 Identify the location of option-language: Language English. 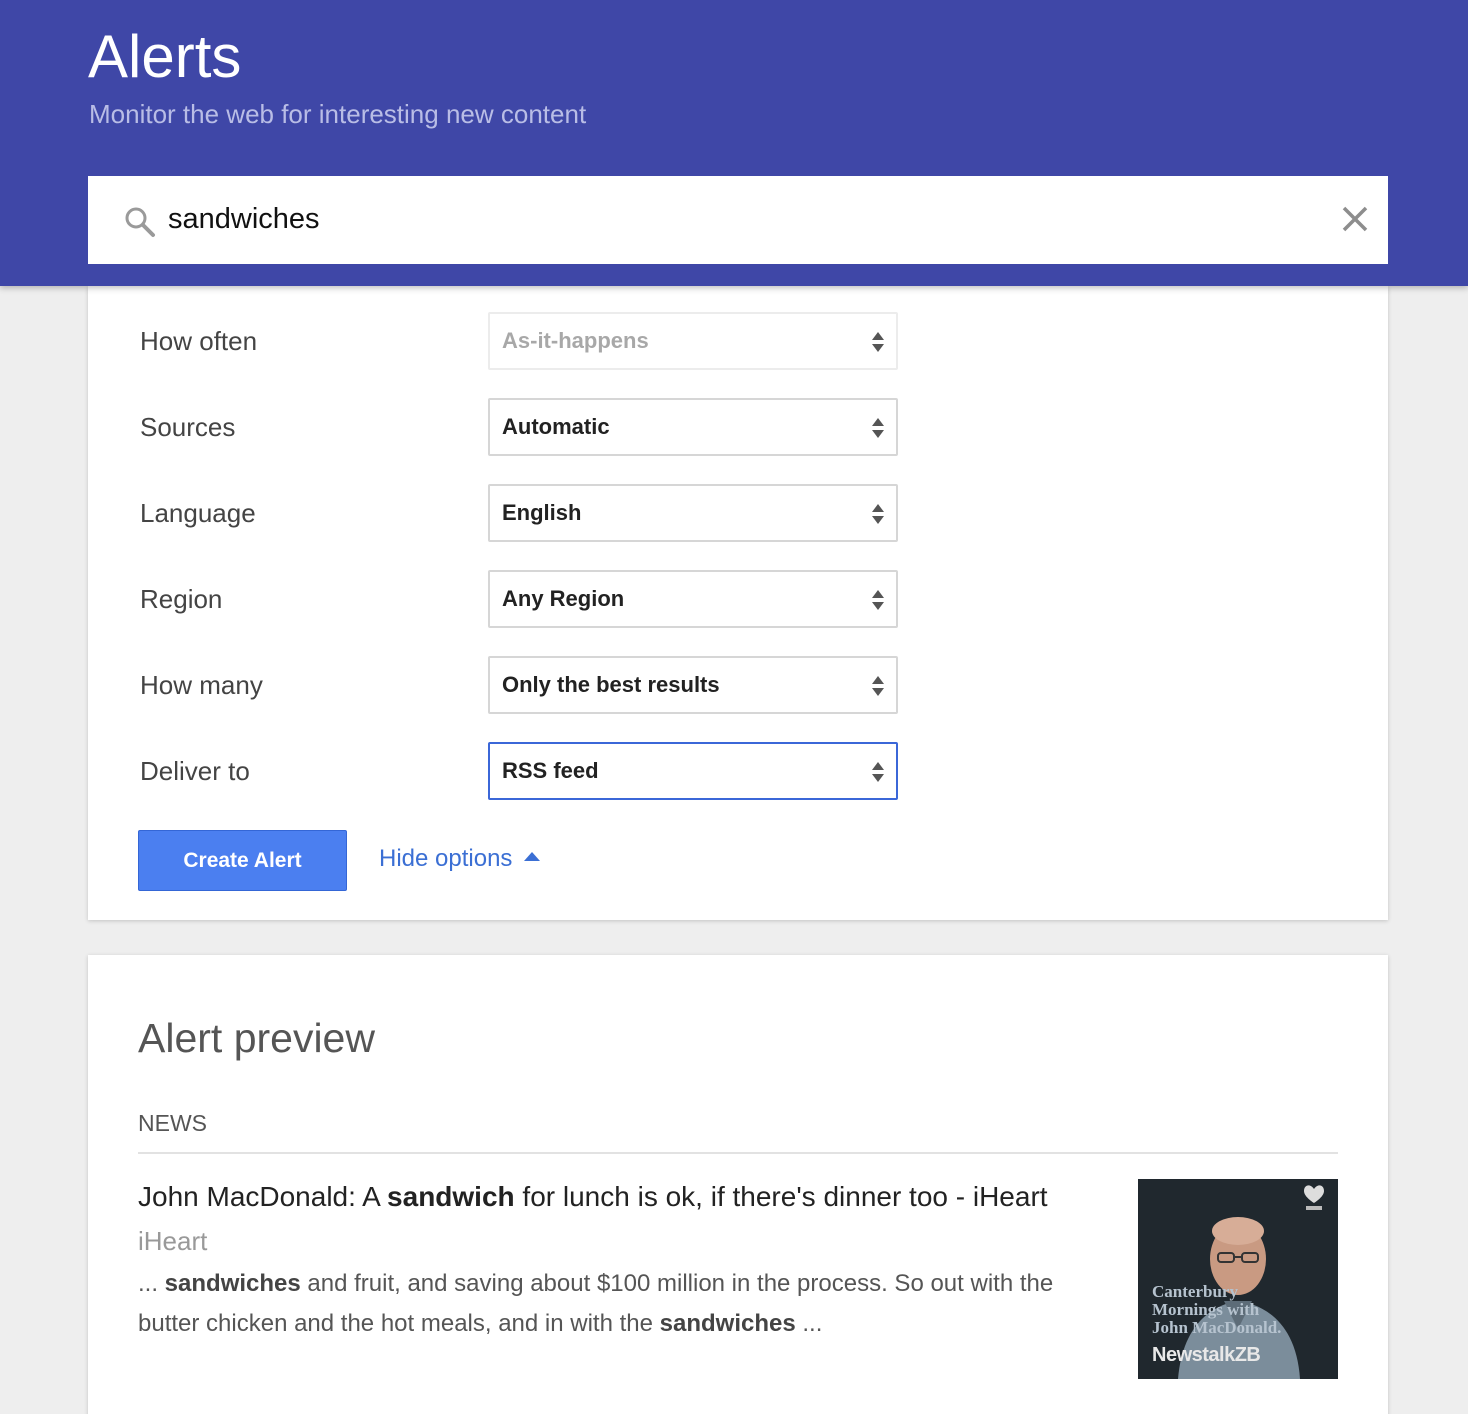
(738, 513).